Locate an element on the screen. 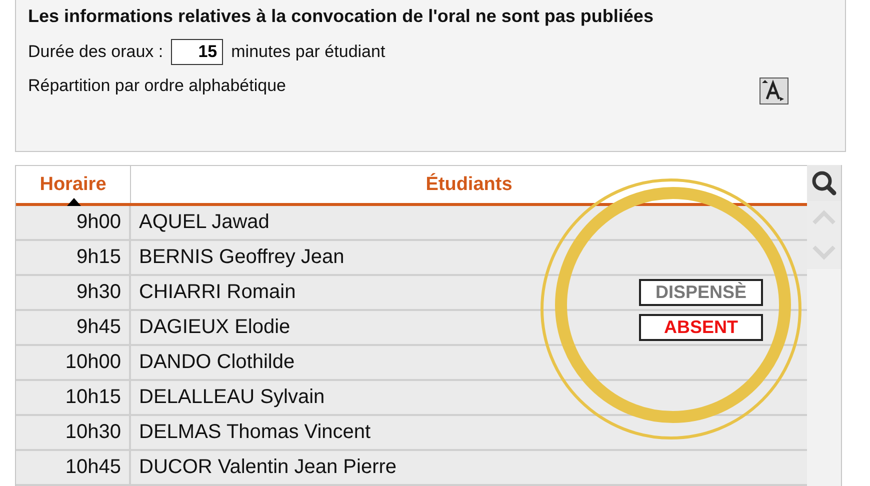 The height and width of the screenshot is (486, 870). time-cell: 9h15 is located at coordinates (73, 257).